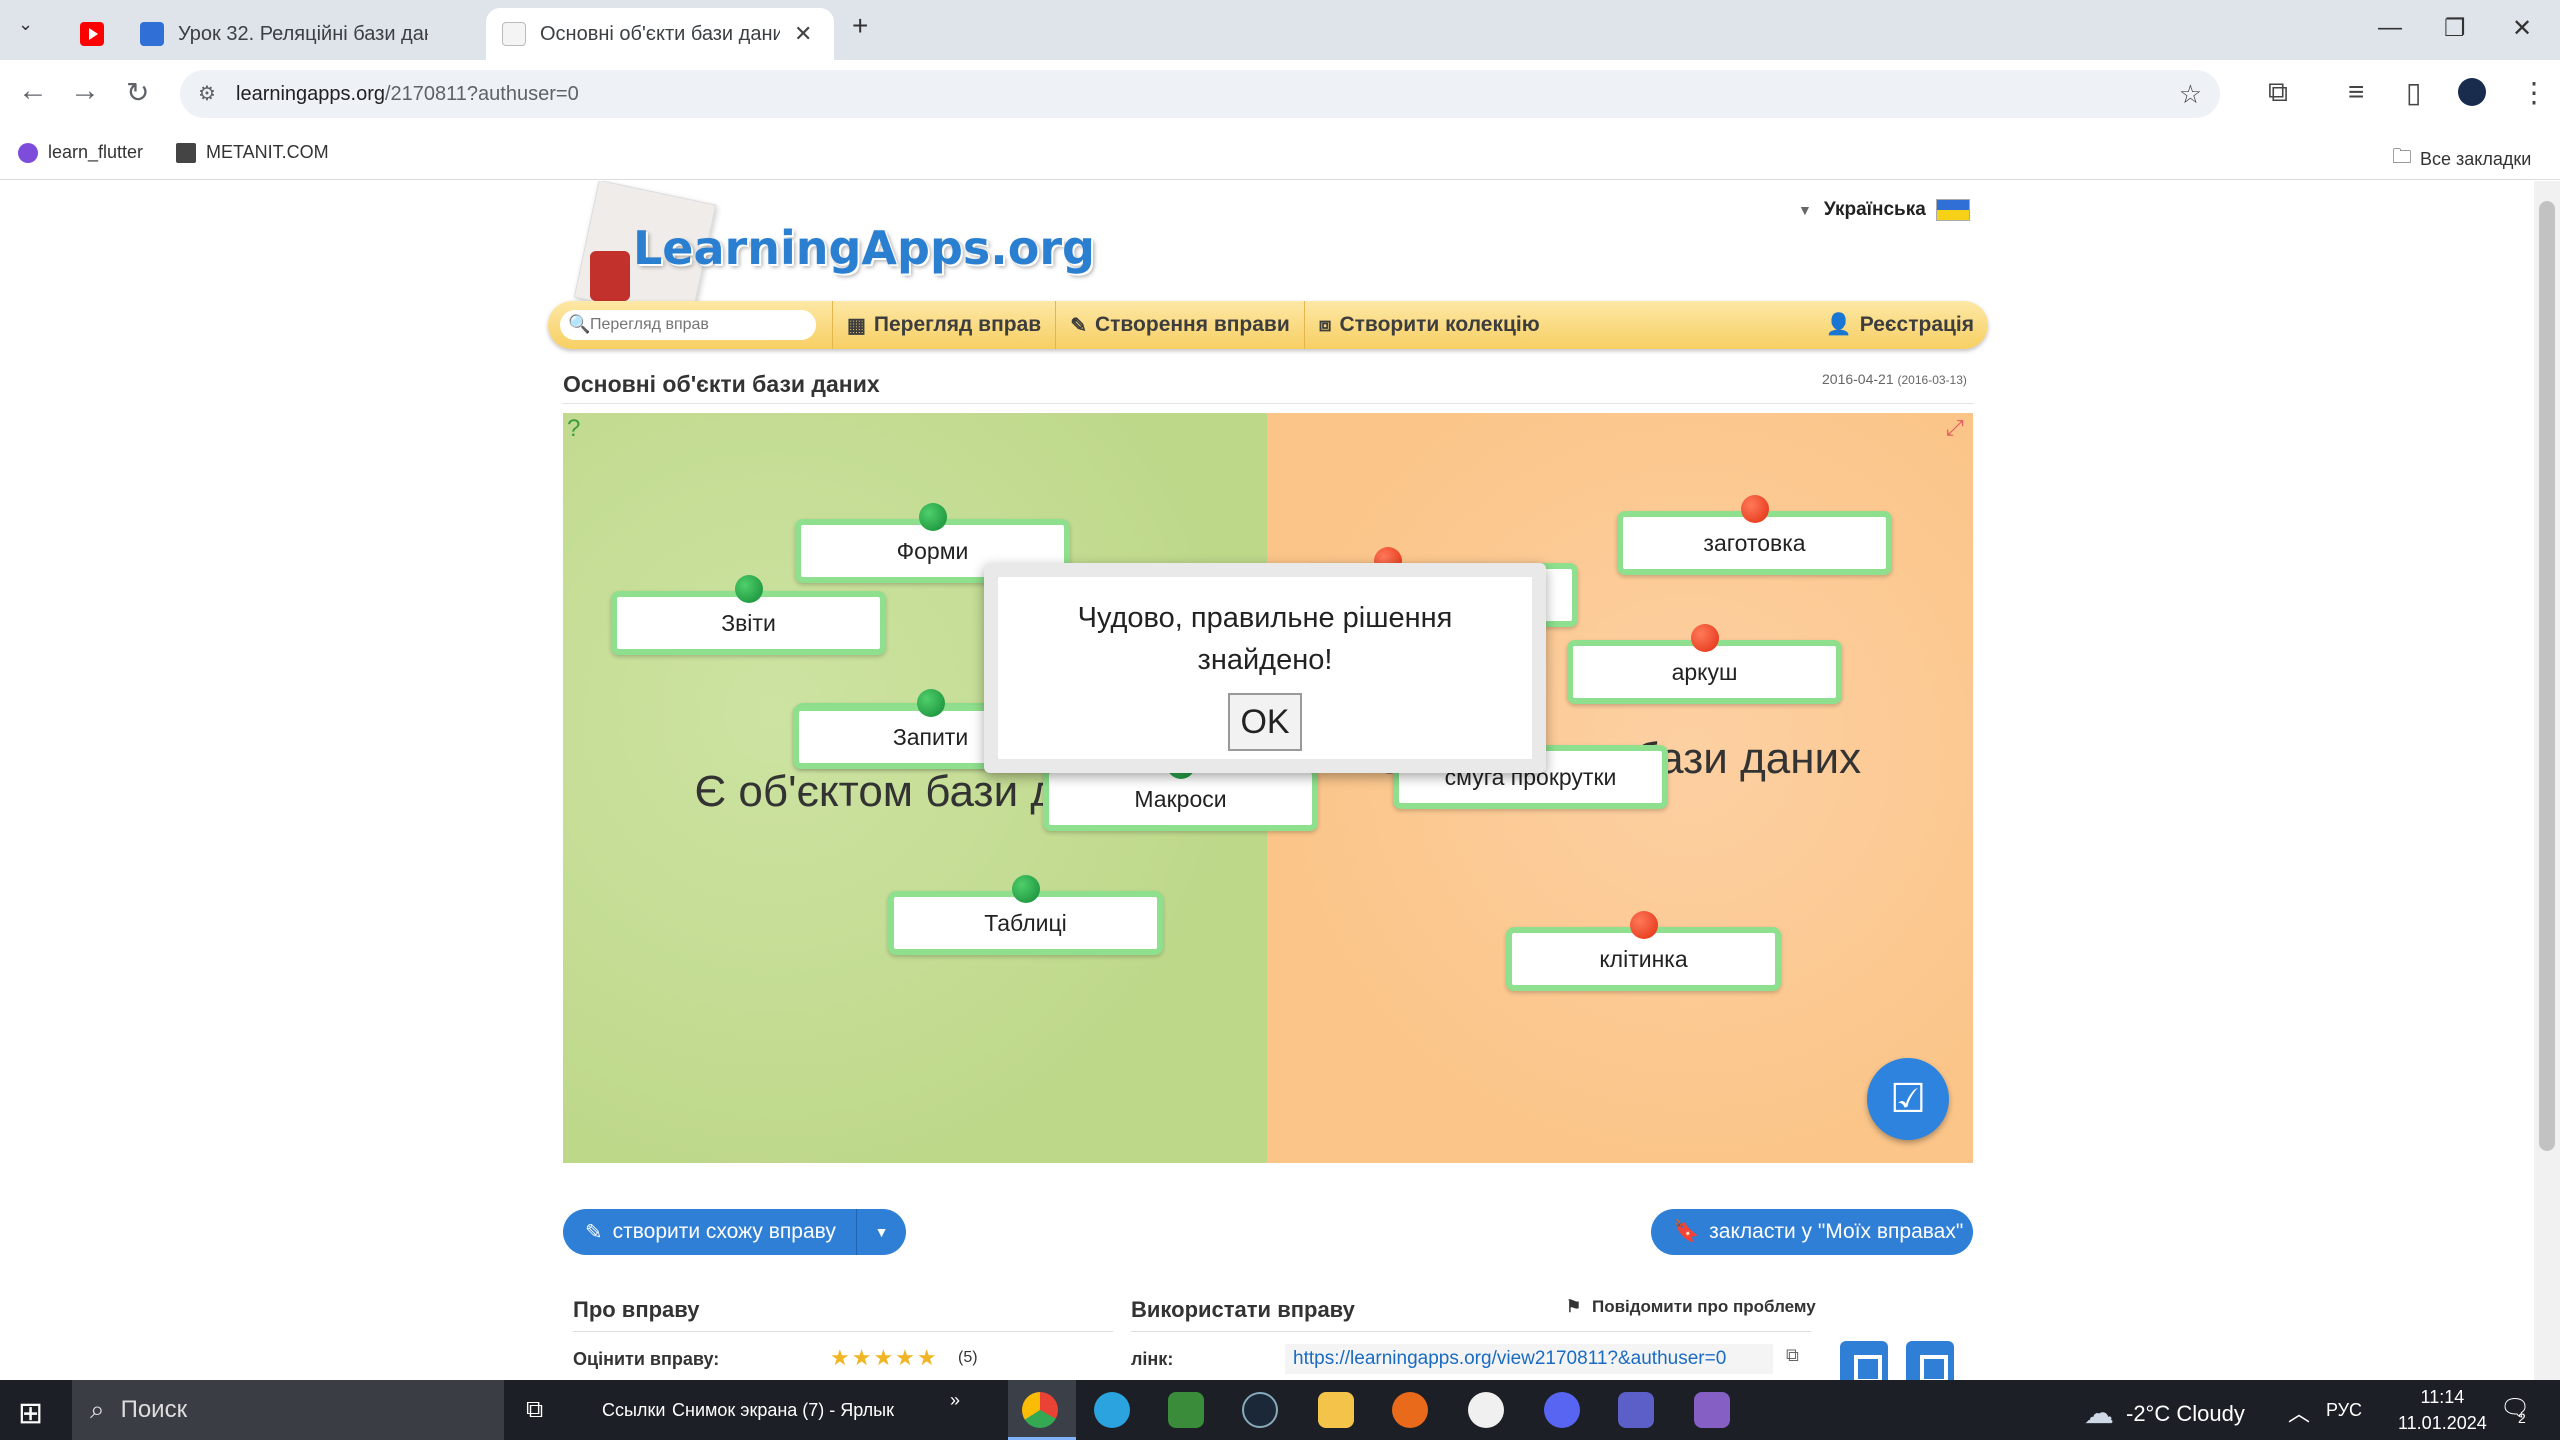  What do you see at coordinates (2472, 92) in the screenshot?
I see `profile-avatar` at bounding box center [2472, 92].